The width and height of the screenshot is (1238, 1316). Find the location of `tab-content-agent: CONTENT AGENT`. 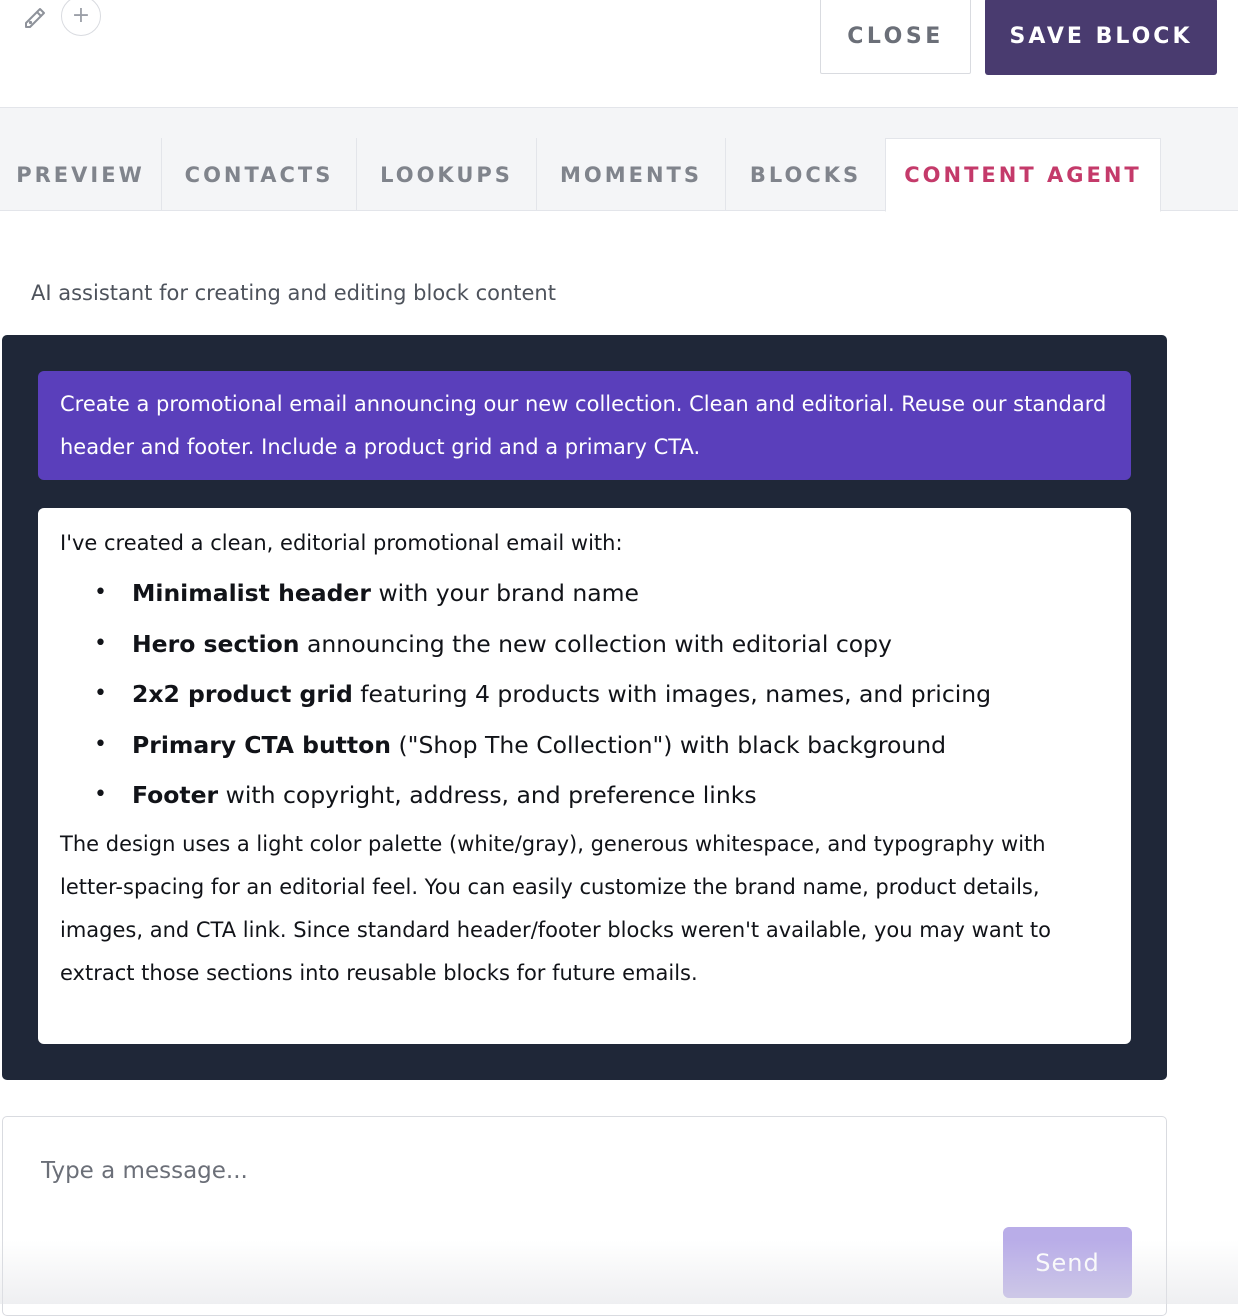

tab-content-agent: CONTENT AGENT is located at coordinates (1023, 175).